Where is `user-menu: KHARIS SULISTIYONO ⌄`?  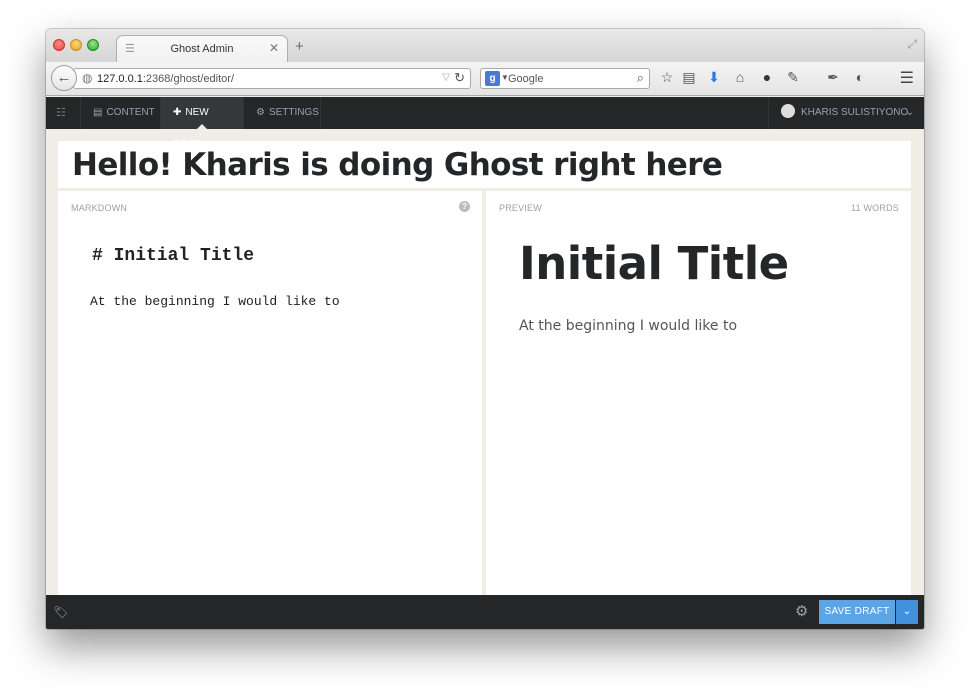 user-menu: KHARIS SULISTIYONO ⌄ is located at coordinates (846, 113).